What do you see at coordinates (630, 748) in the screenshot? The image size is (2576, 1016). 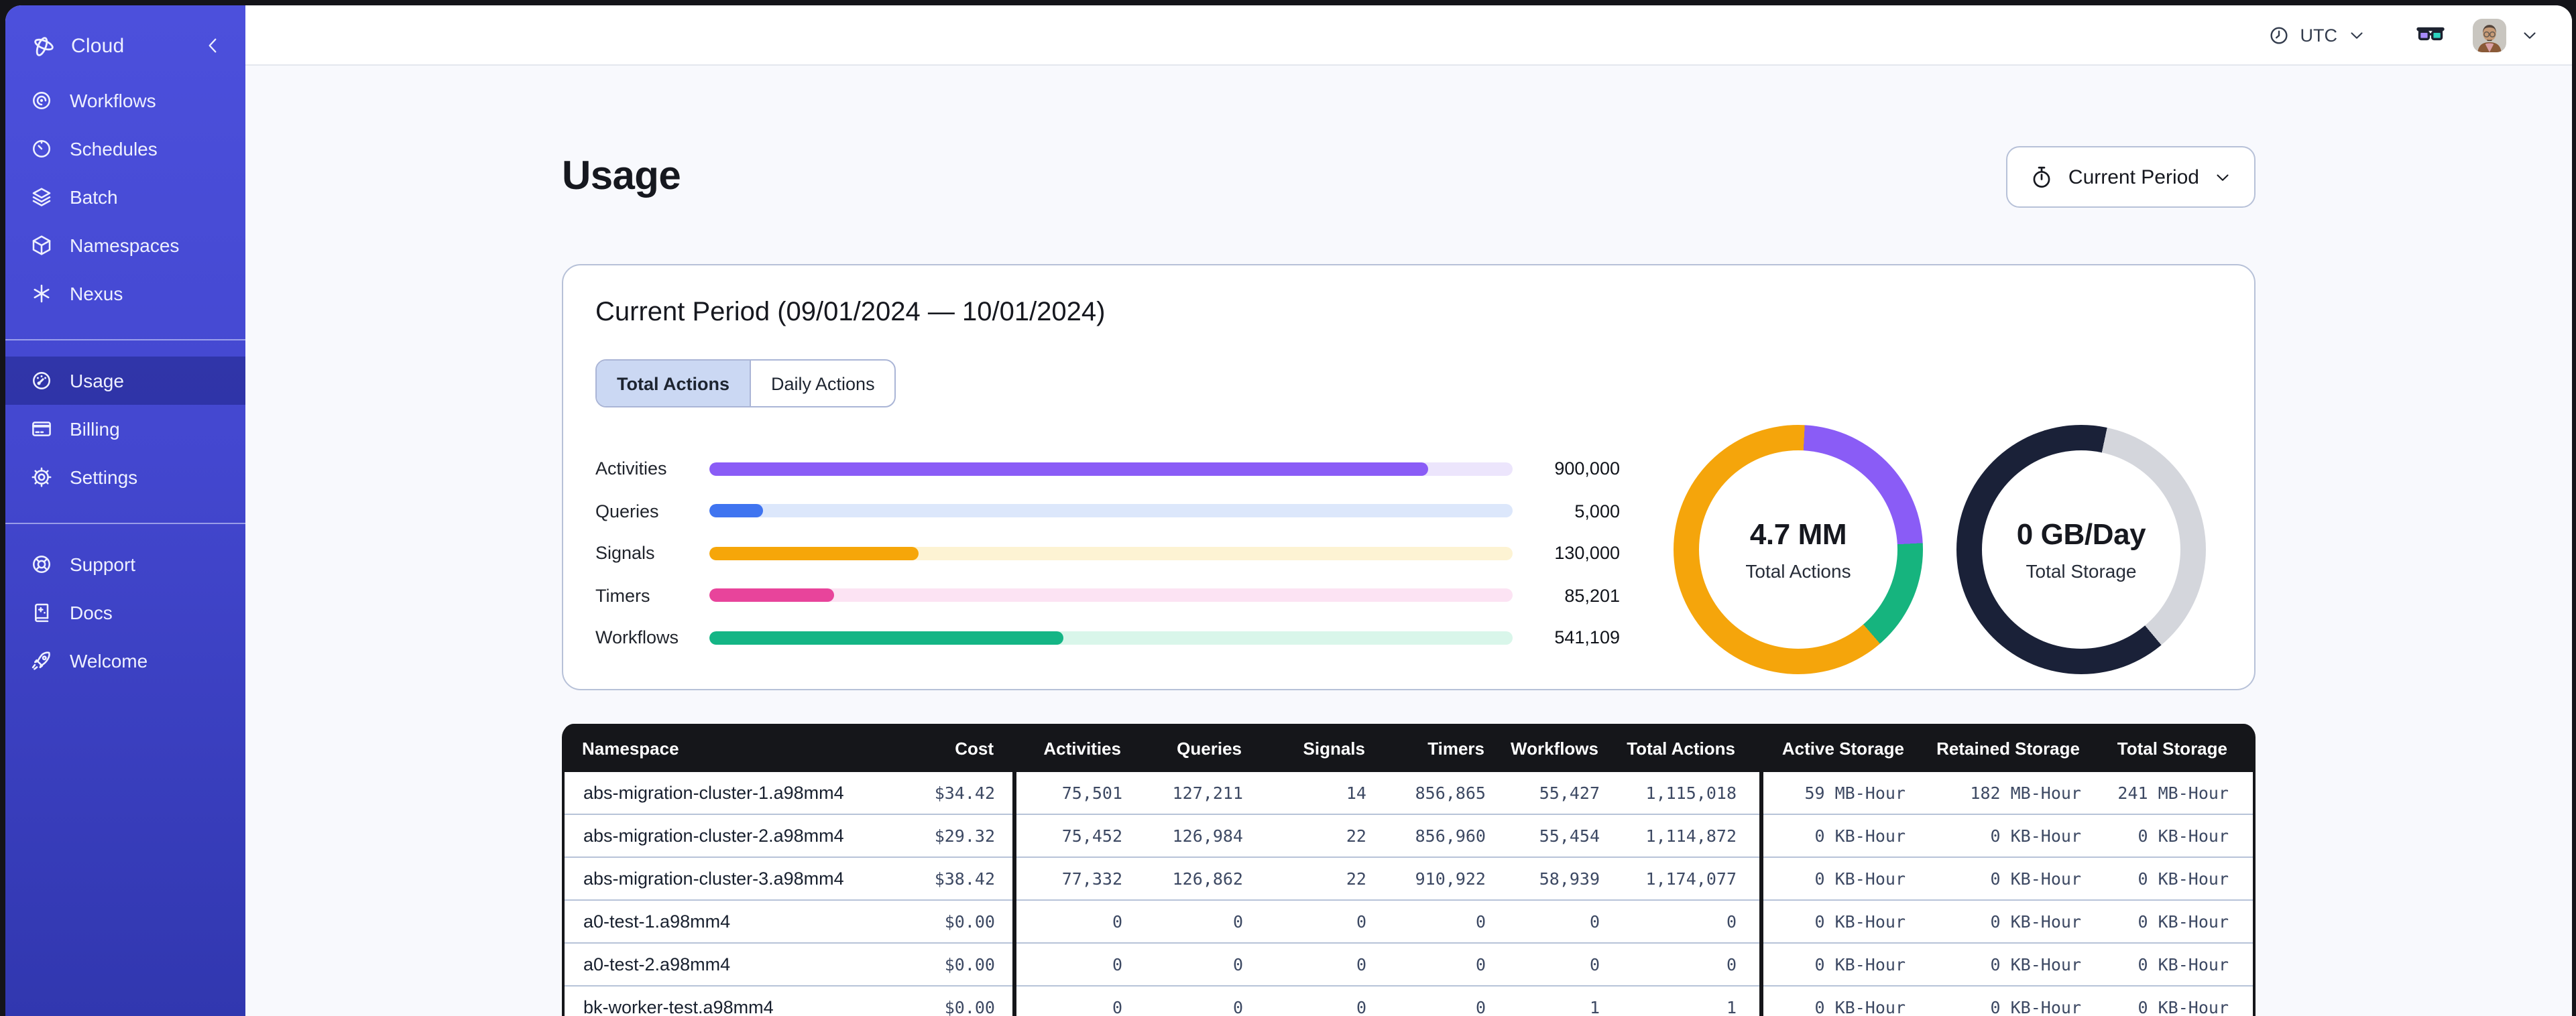 I see `column-header-namespace: Namespace` at bounding box center [630, 748].